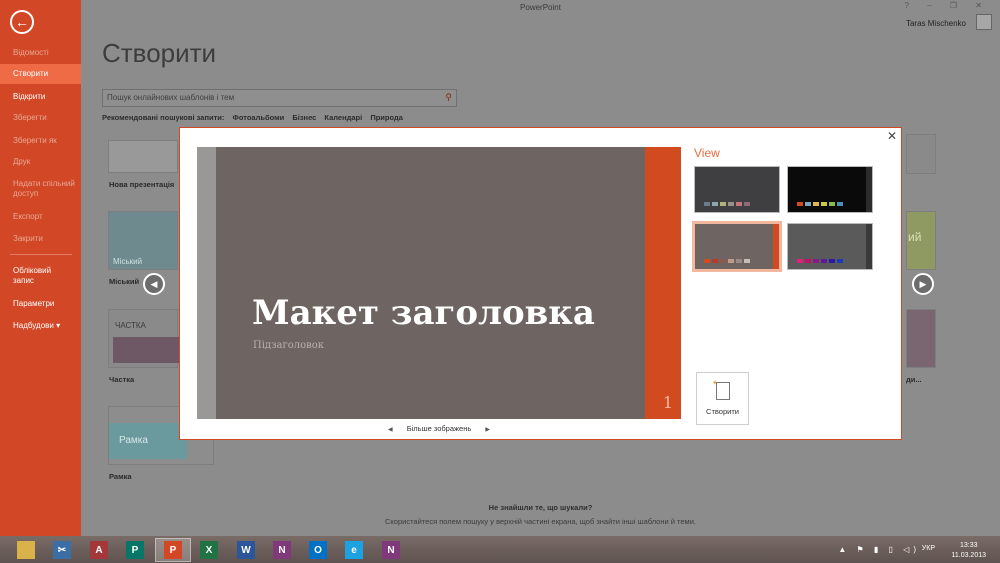  What do you see at coordinates (968, 545) in the screenshot?
I see `clock-time: 13:33` at bounding box center [968, 545].